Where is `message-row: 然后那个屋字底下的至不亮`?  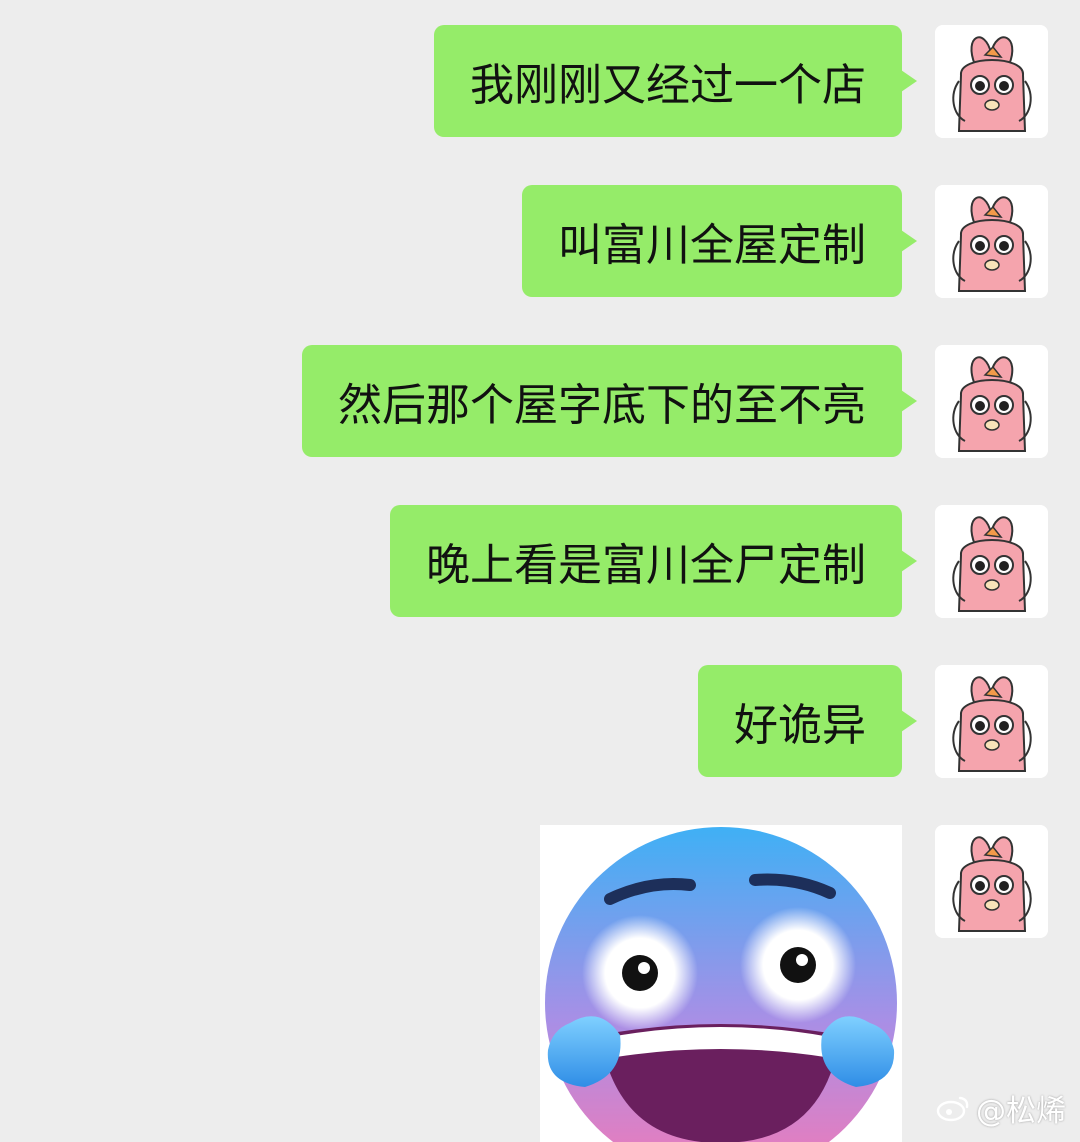 message-row: 然后那个屋字底下的至不亮 is located at coordinates (675, 401).